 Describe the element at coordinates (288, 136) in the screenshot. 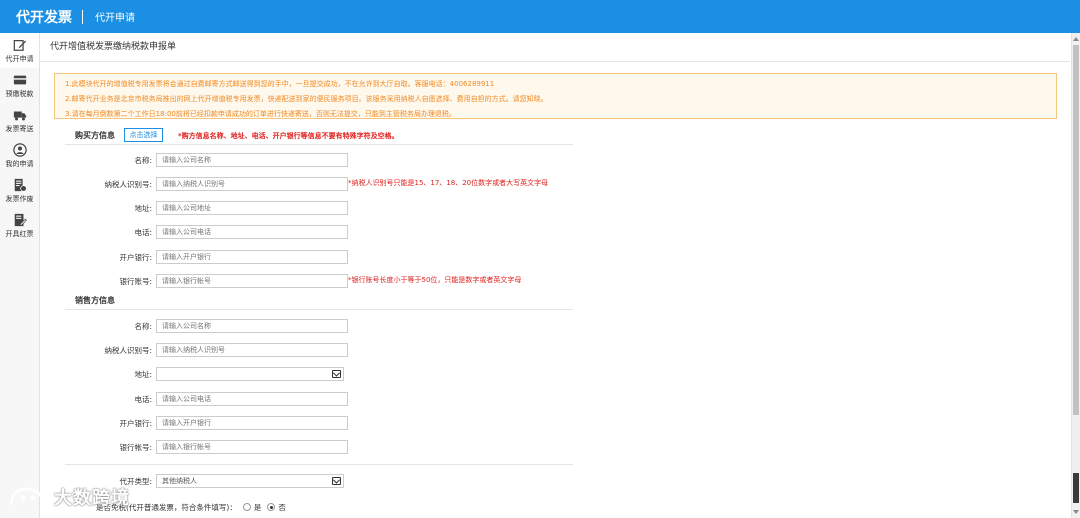

I see `buyer-warning: *购方信息名称、地址、电话、开户银行等信息不要有特殊字符及空格。` at that location.